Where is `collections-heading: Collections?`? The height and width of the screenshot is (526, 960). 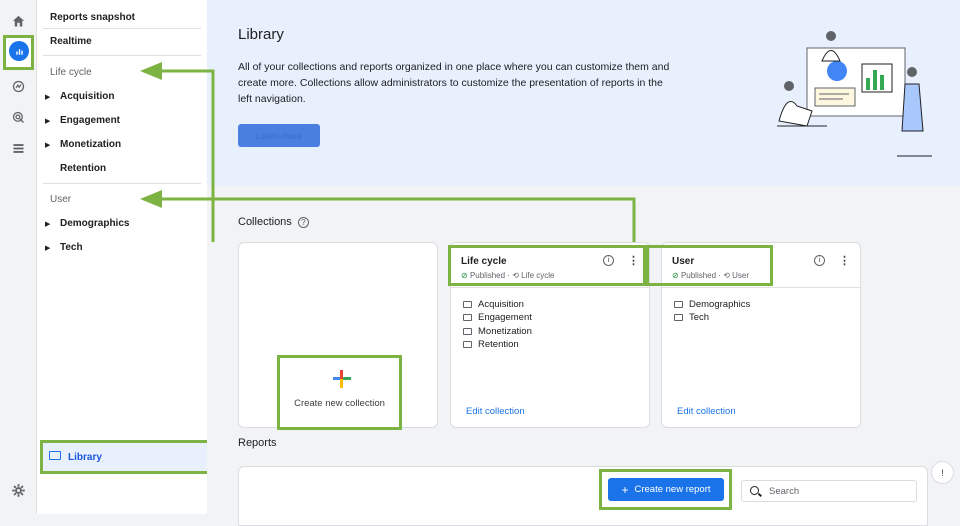
collections-heading: Collections? is located at coordinates (273, 222).